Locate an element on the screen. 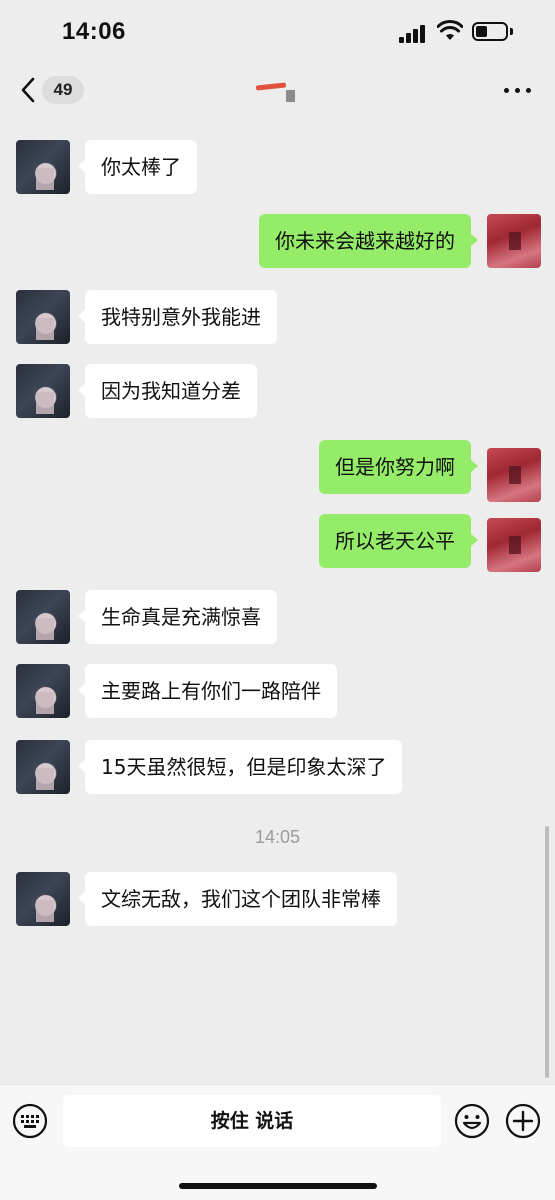 The height and width of the screenshot is (1200, 555). message-bubble-sent: 你未来会越来越好的 is located at coordinates (368, 241).